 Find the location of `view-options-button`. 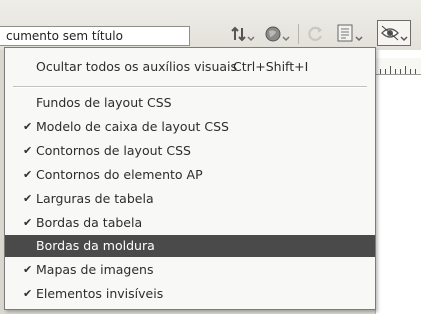

view-options-button is located at coordinates (350, 34).